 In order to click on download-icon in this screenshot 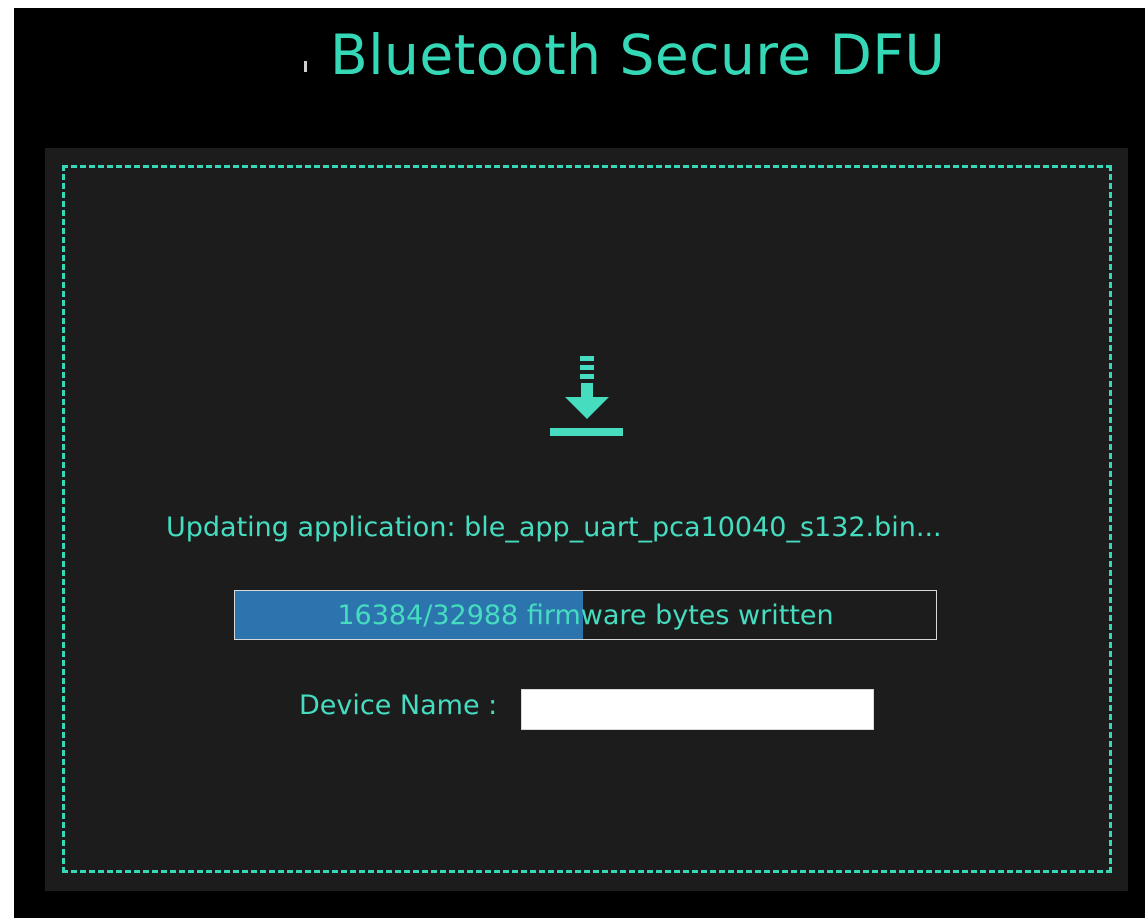, I will do `click(586, 396)`.